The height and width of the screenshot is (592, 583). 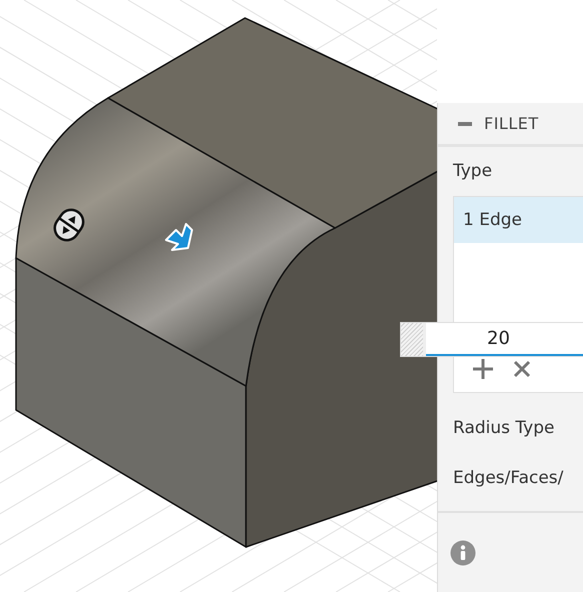 What do you see at coordinates (508, 478) in the screenshot?
I see `field-label: Edges/Faces/` at bounding box center [508, 478].